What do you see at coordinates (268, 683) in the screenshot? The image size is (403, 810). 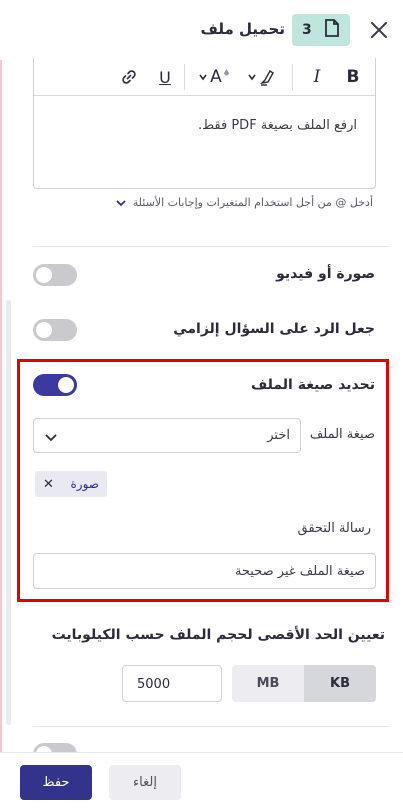 I see `unit-mb-button: MB` at bounding box center [268, 683].